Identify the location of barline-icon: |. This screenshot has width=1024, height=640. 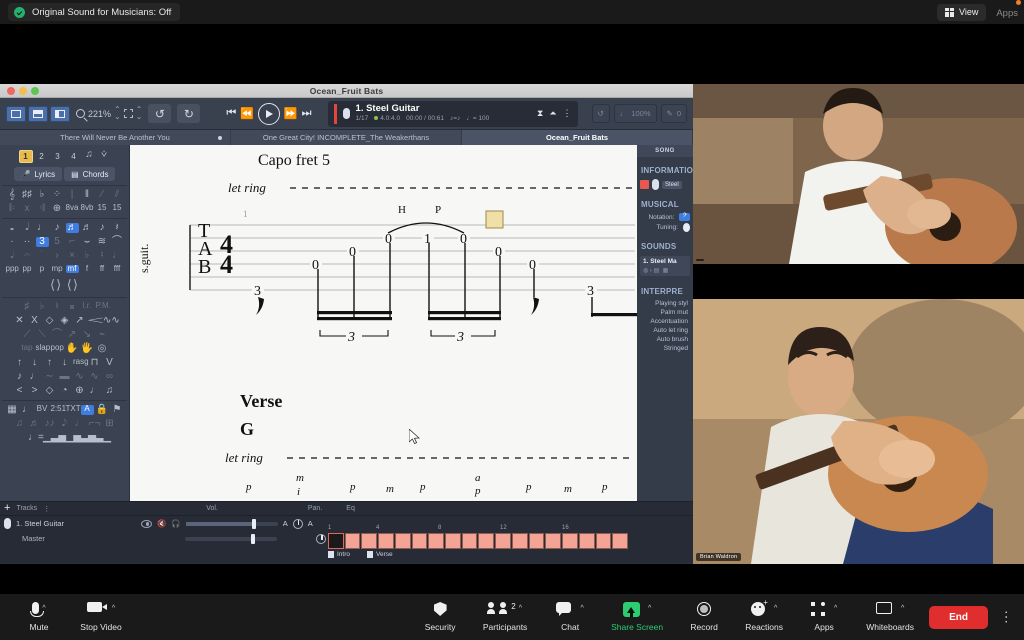
(72, 195).